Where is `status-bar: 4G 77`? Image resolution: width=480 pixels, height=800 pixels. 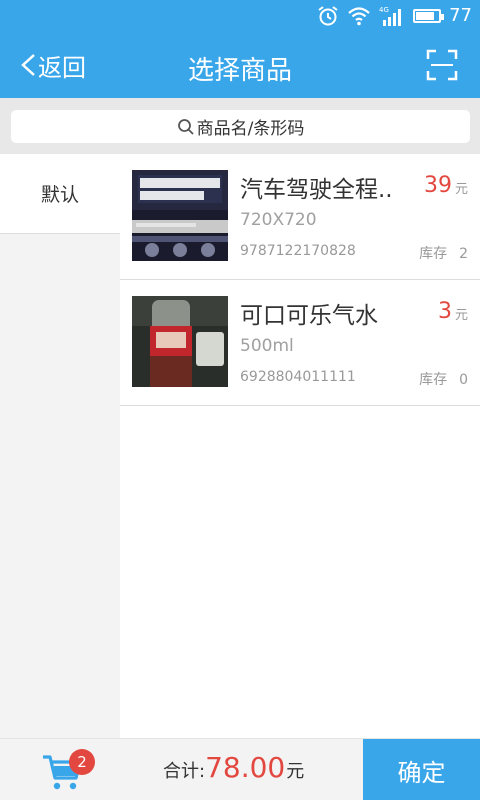
status-bar: 4G 77 is located at coordinates (240, 16).